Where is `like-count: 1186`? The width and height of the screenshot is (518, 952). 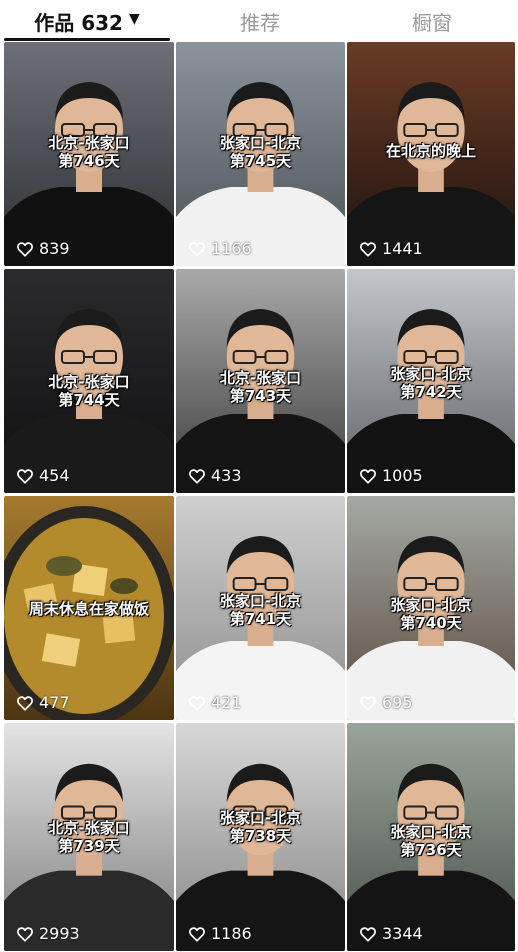
like-count: 1186 is located at coordinates (220, 933).